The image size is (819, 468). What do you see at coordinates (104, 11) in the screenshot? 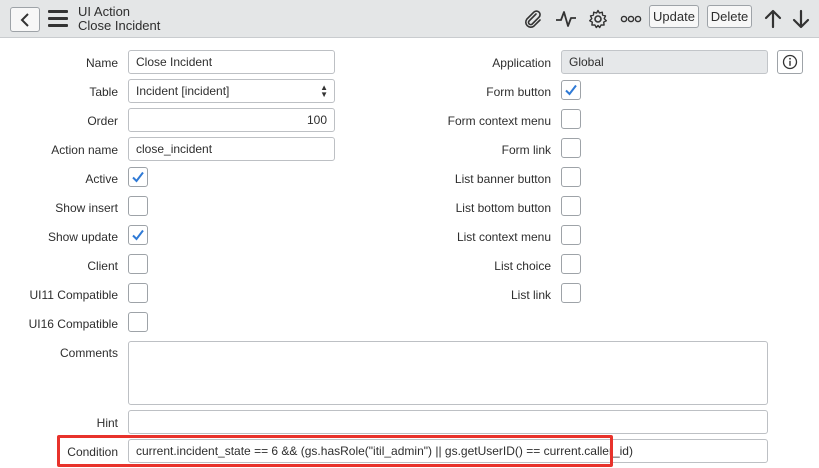
I see `record-type: UI Action` at bounding box center [104, 11].